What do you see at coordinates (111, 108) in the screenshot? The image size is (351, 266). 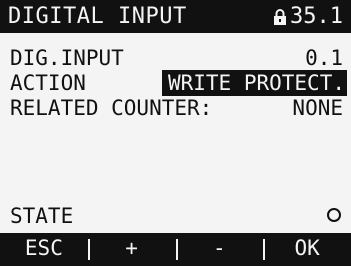 I see `related-counter-label: RELATED COUNTER:` at bounding box center [111, 108].